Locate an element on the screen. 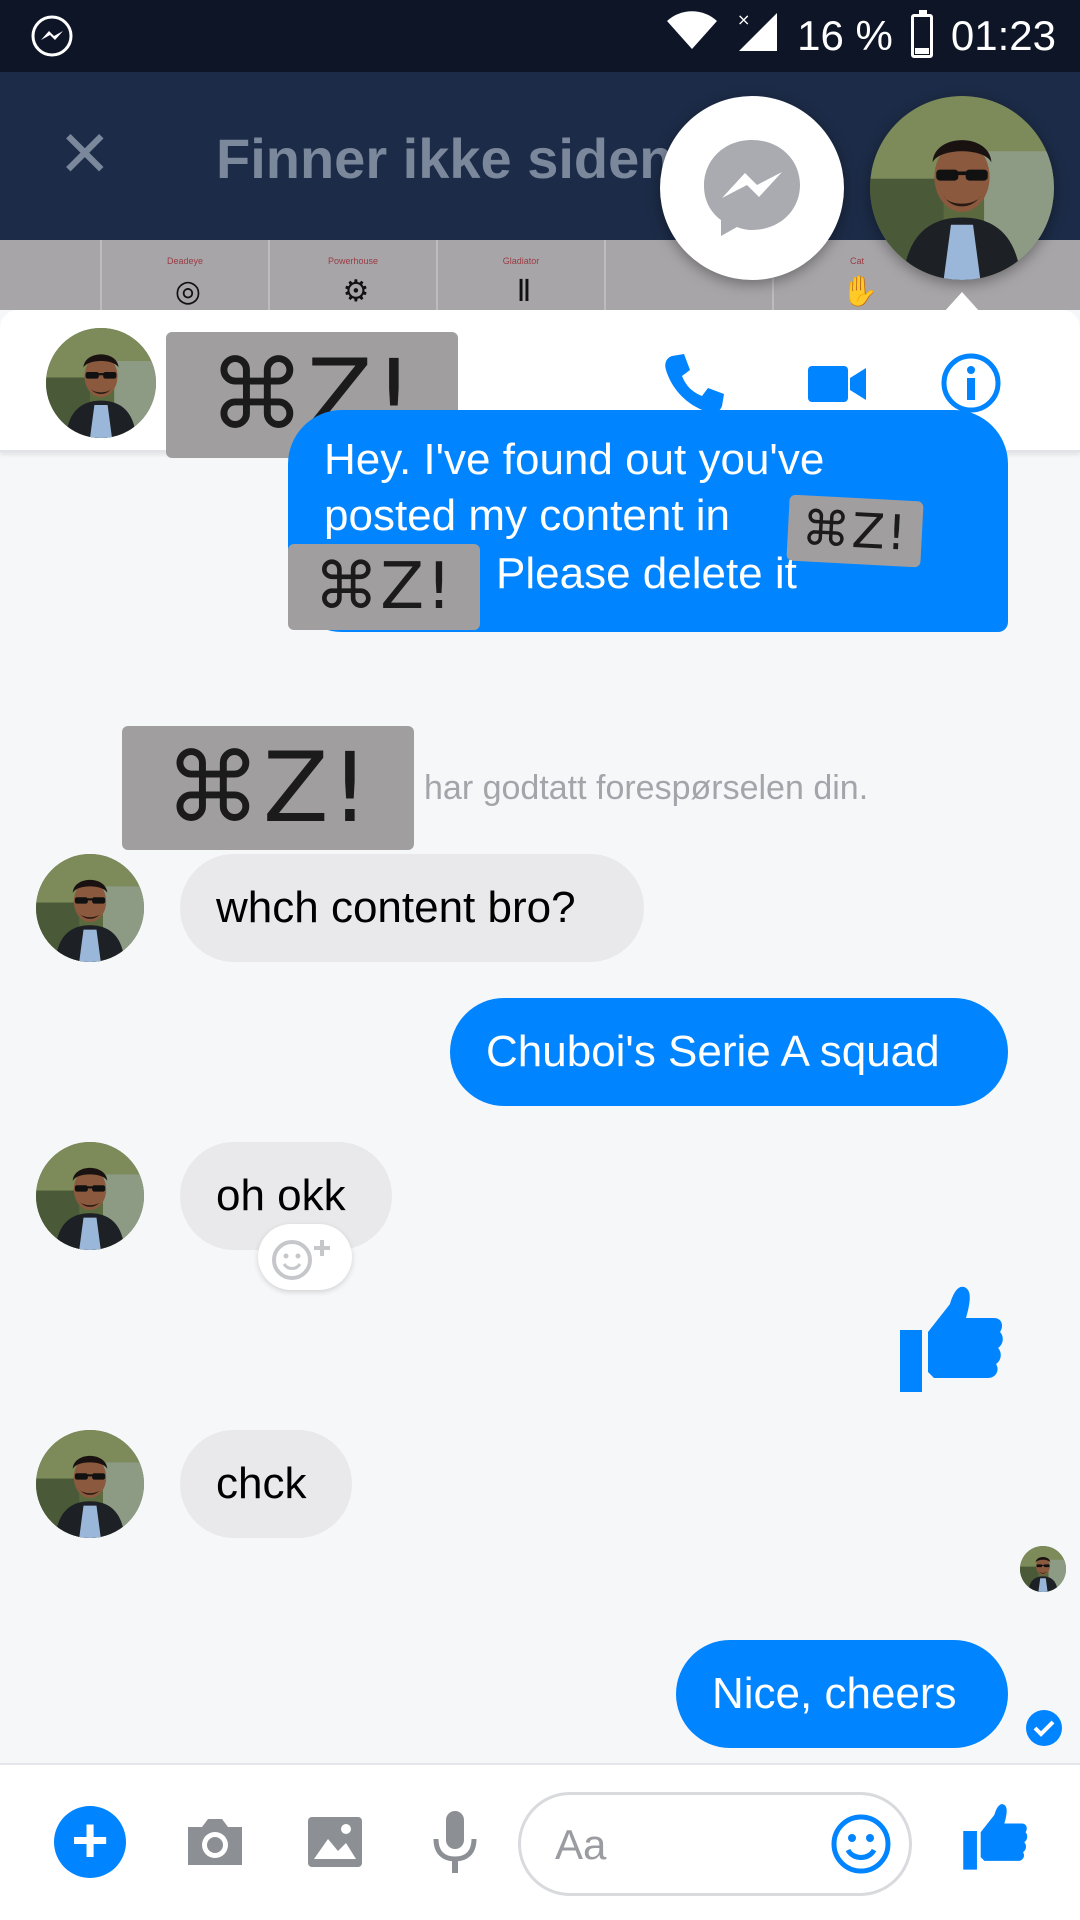  message-incoming: chck is located at coordinates (266, 1484).